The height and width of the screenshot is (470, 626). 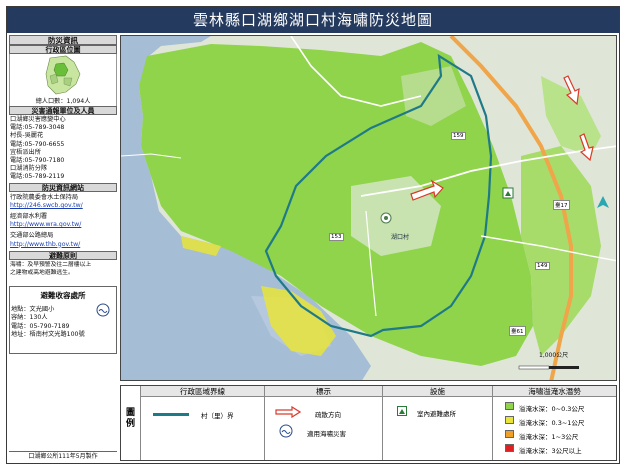 What do you see at coordinates (25, 152) in the screenshot?
I see `contact-line: 宜梧派出所` at bounding box center [25, 152].